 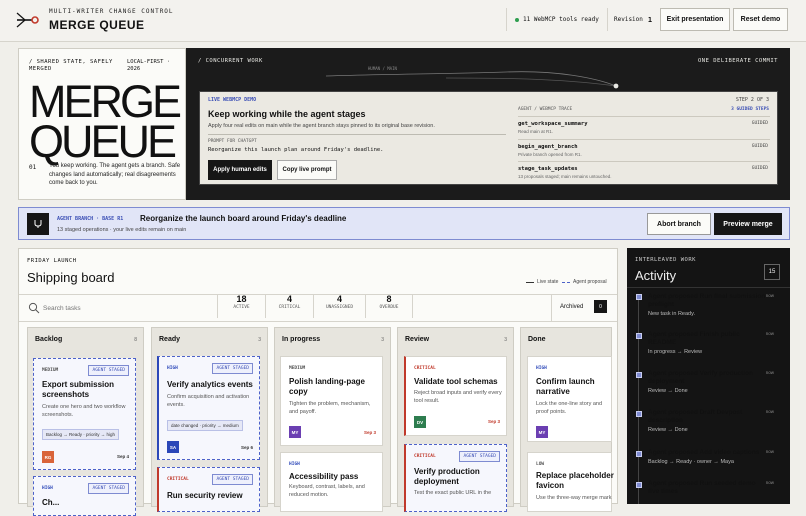 I want to click on apply-human-edits-button: Apply human edits, so click(x=240, y=170).